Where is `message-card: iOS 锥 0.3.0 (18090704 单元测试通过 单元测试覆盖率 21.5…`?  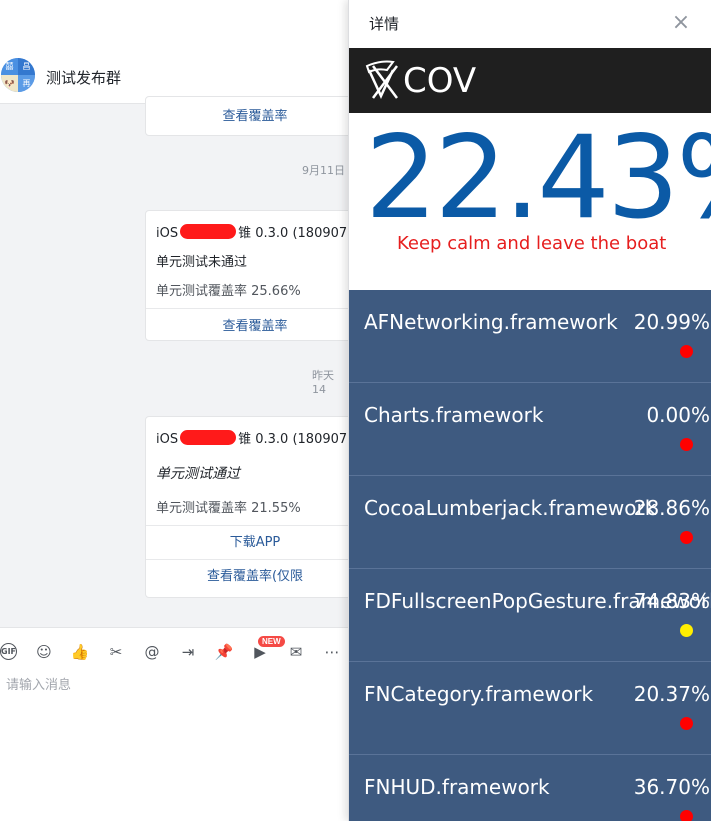
message-card: iOS 锥 0.3.0 (18090704 单元测试通过 单元测试覆盖率 21.5… is located at coordinates (247, 507).